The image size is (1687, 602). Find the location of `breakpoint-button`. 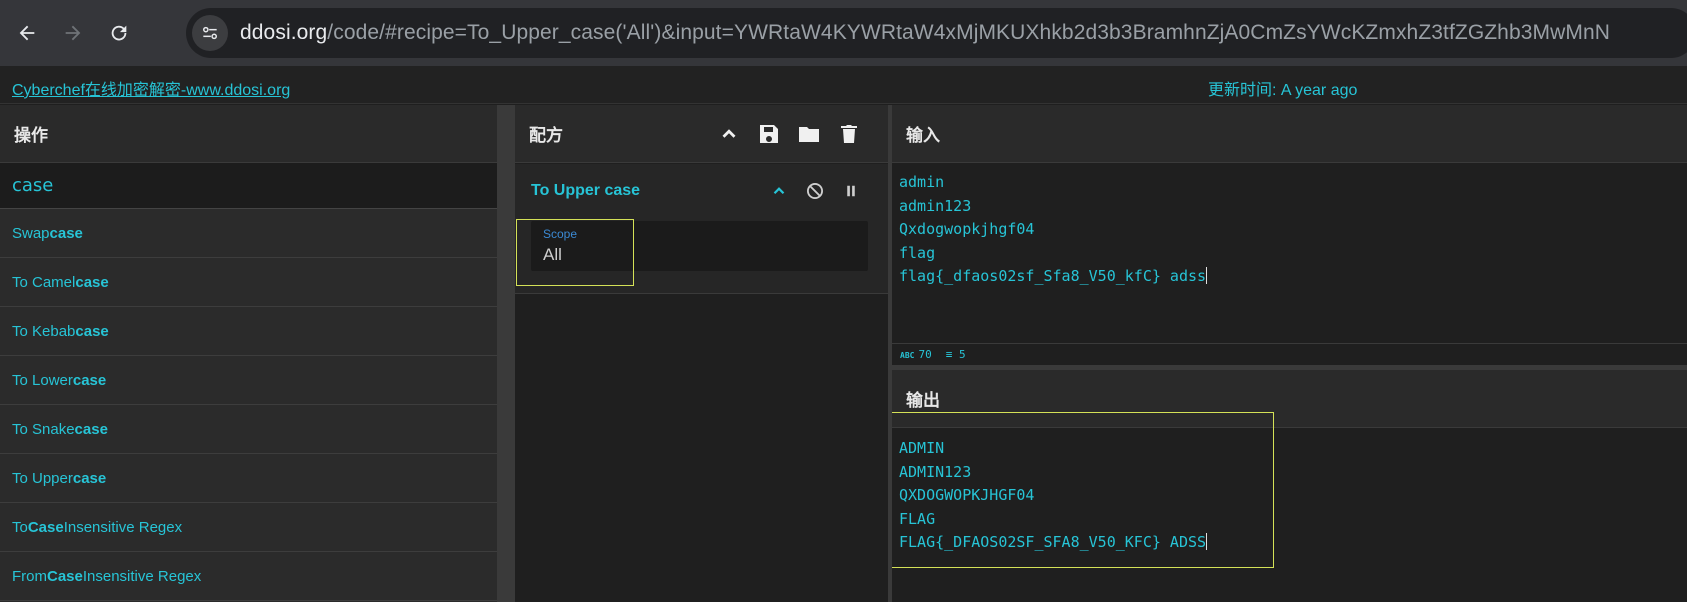

breakpoint-button is located at coordinates (851, 191).